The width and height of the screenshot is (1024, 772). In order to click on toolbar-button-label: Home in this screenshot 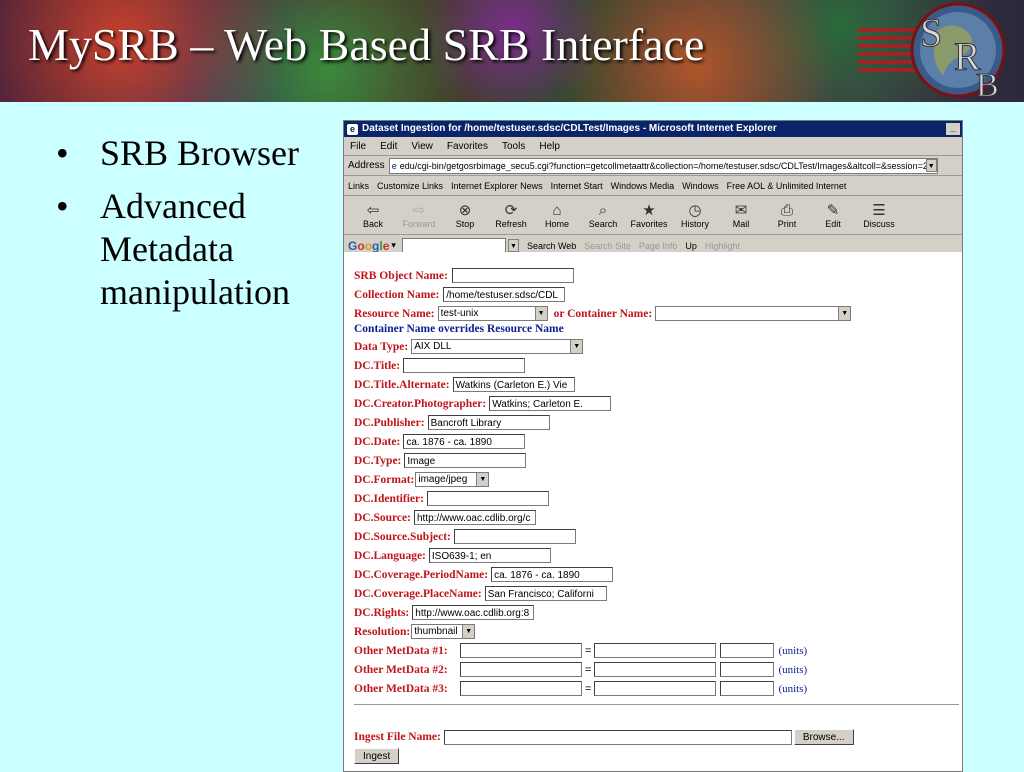, I will do `click(556, 223)`.